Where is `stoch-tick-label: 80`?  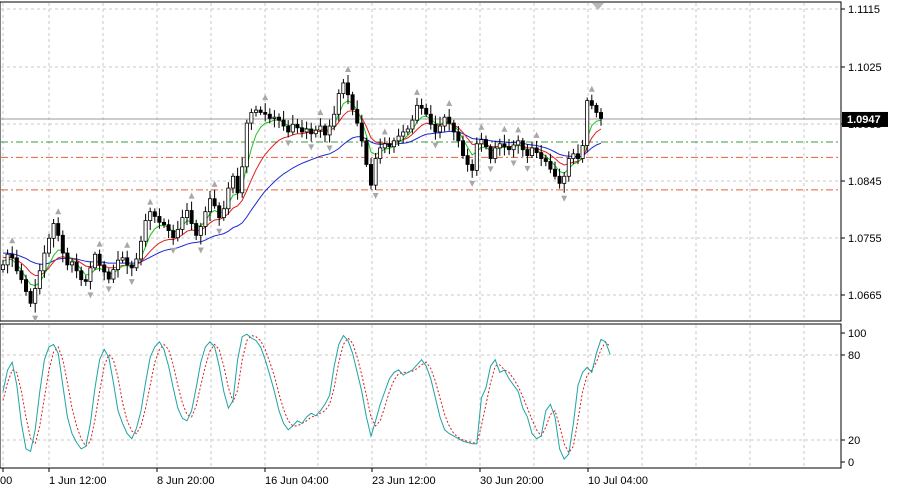
stoch-tick-label: 80 is located at coordinates (854, 356).